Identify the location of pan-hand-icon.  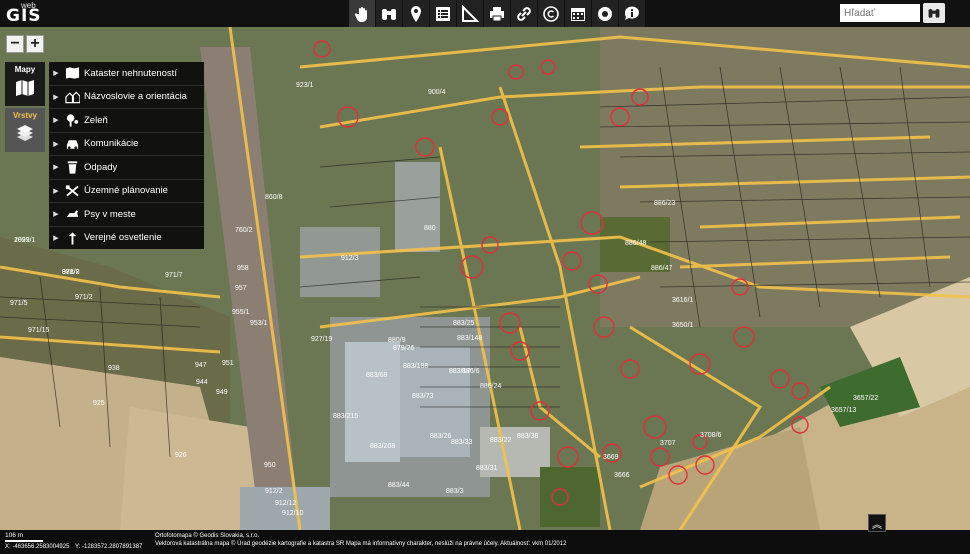
(360, 14).